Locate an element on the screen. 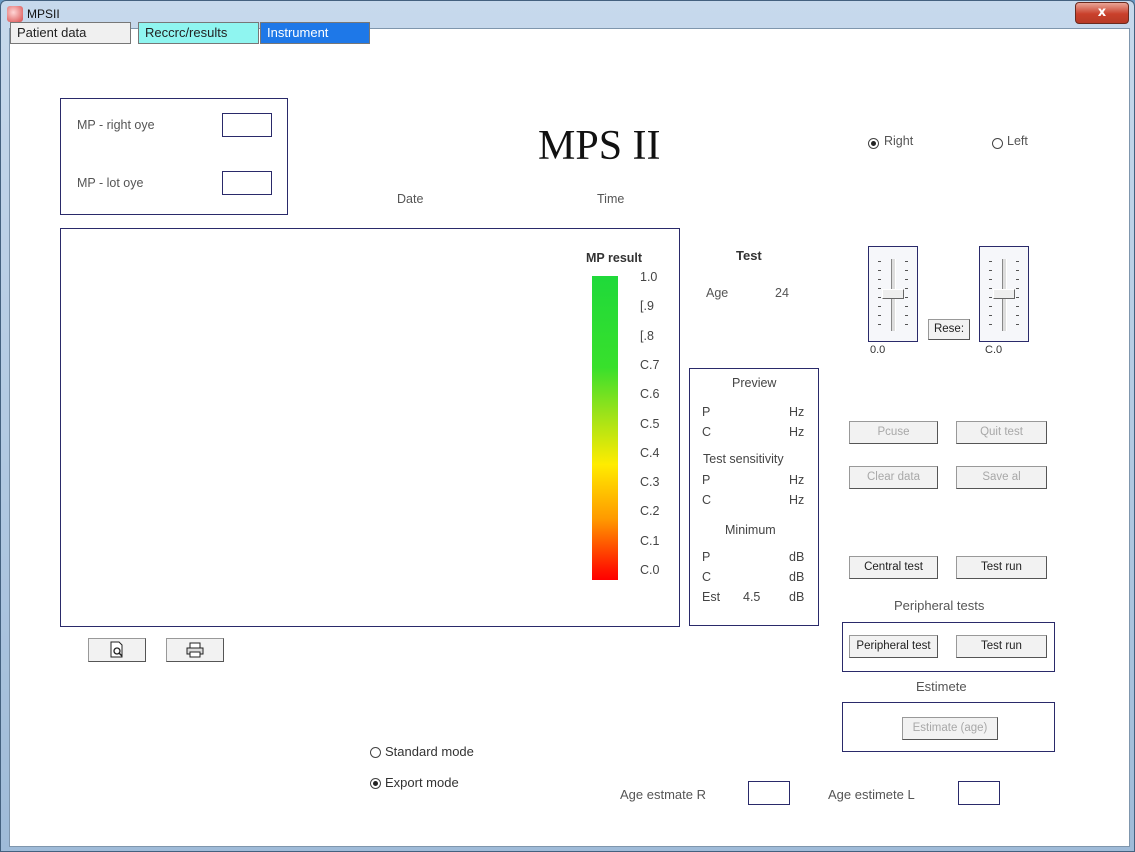  age-value: 24 is located at coordinates (782, 293).